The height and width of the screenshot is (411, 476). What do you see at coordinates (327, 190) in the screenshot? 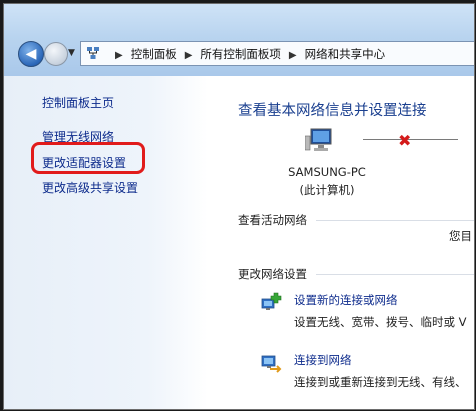
I see `computer-subtitle: (此计算机)` at bounding box center [327, 190].